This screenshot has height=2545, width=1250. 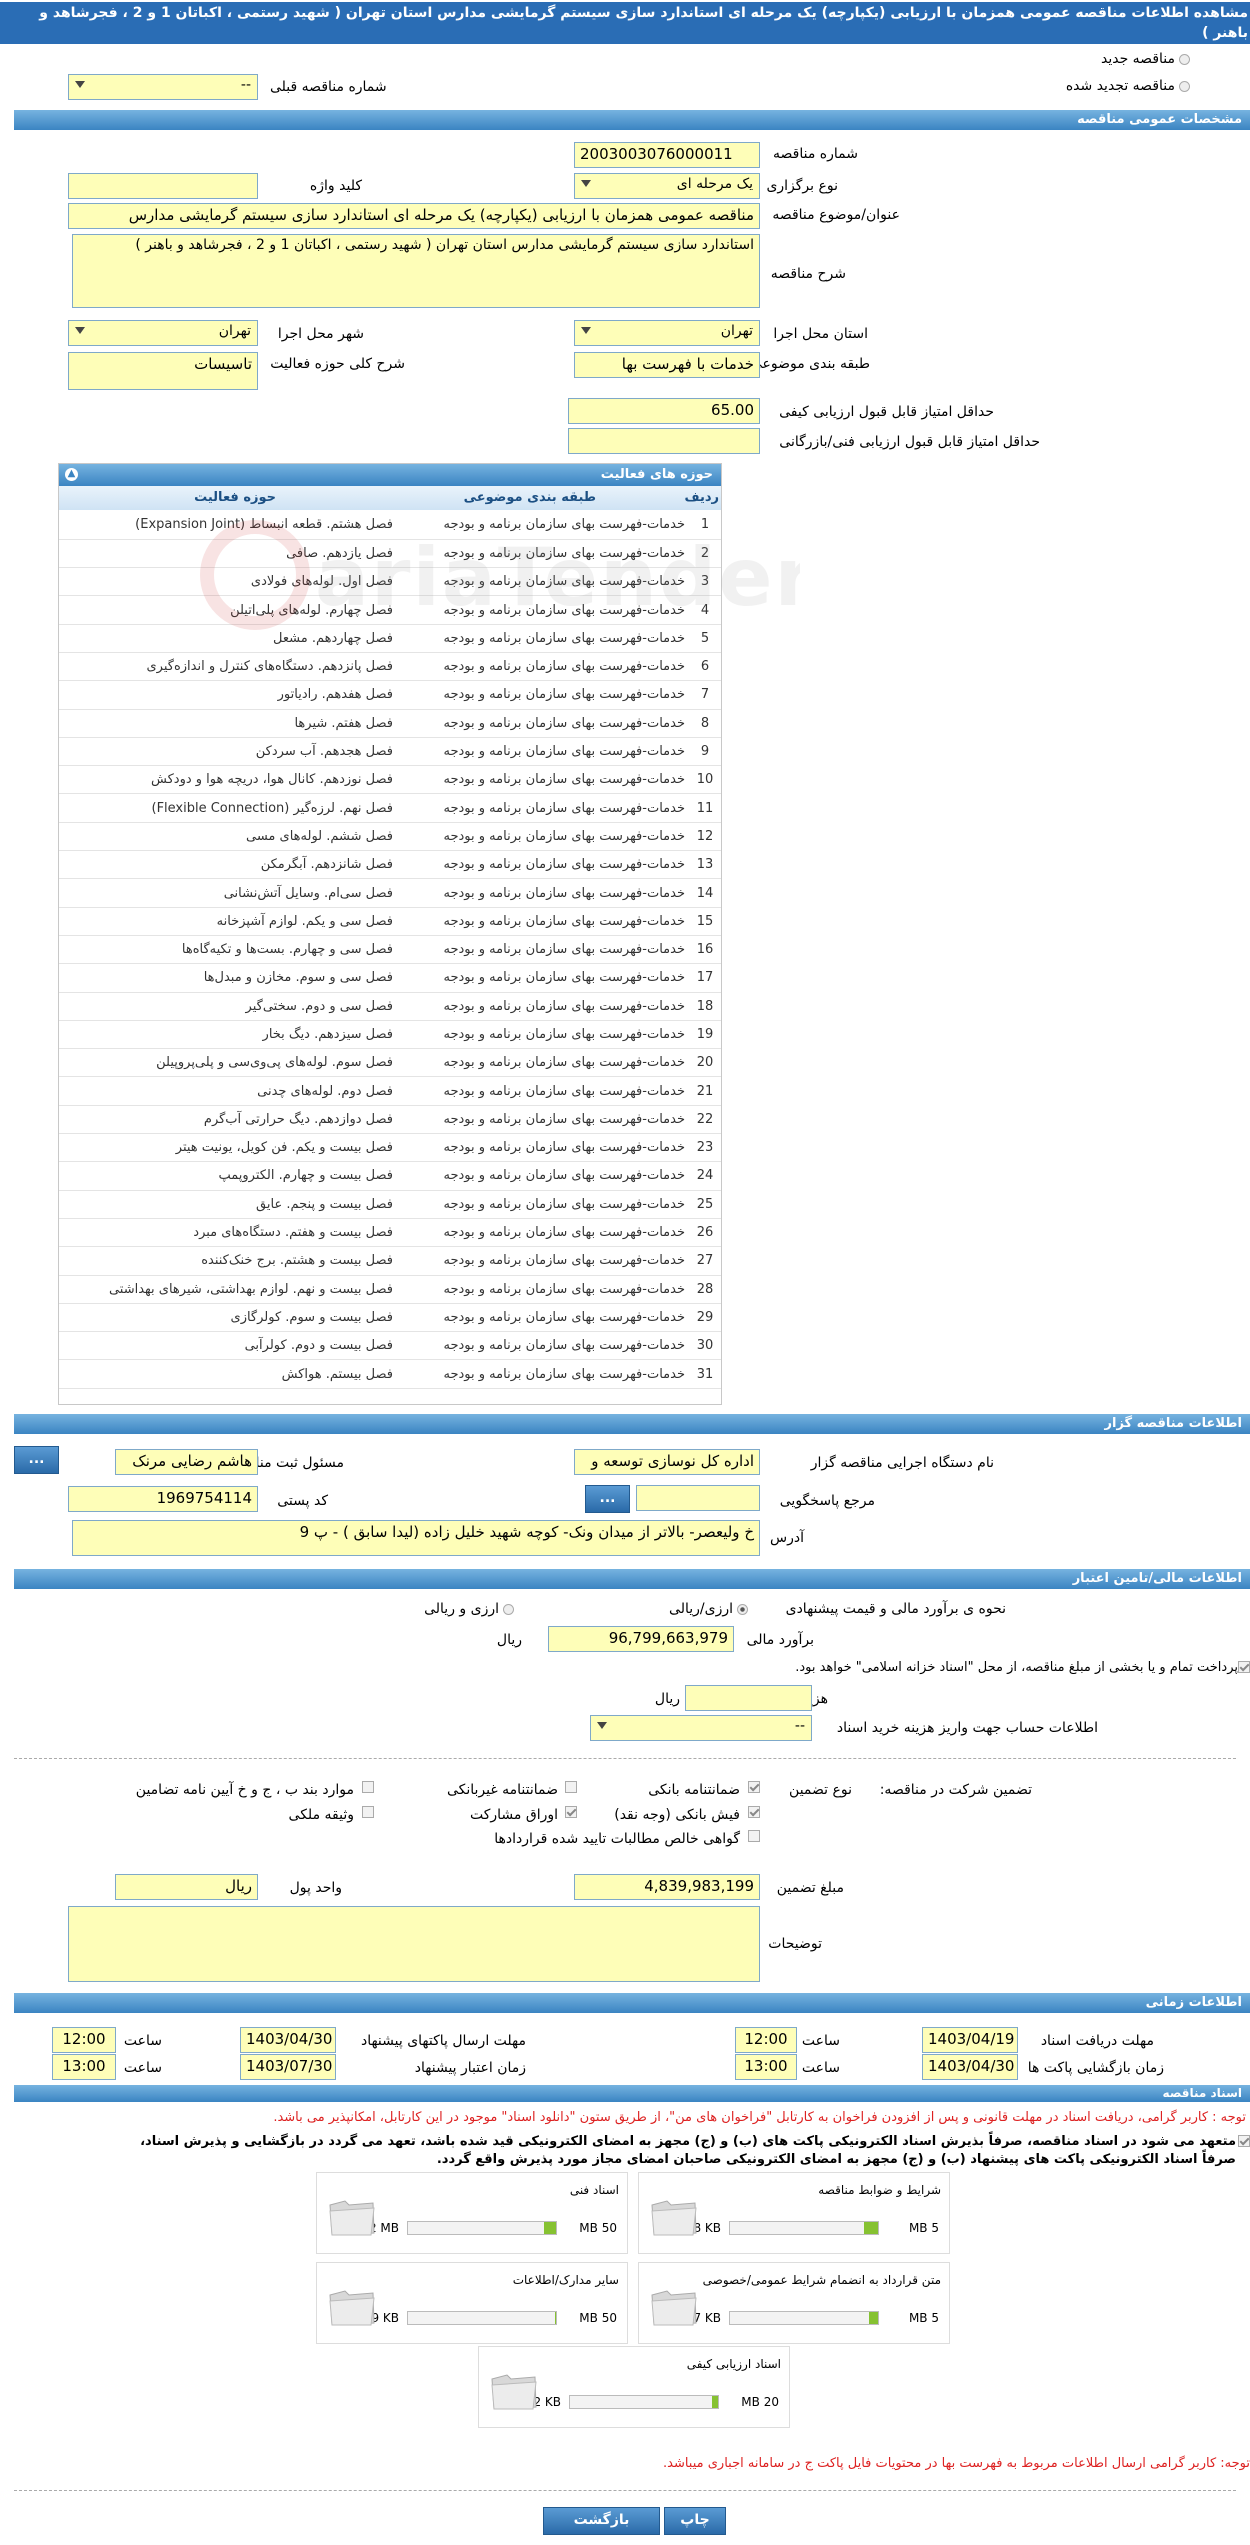 What do you see at coordinates (529, 497) in the screenshot?
I see `col-category: طبقه بندی موضوعی` at bounding box center [529, 497].